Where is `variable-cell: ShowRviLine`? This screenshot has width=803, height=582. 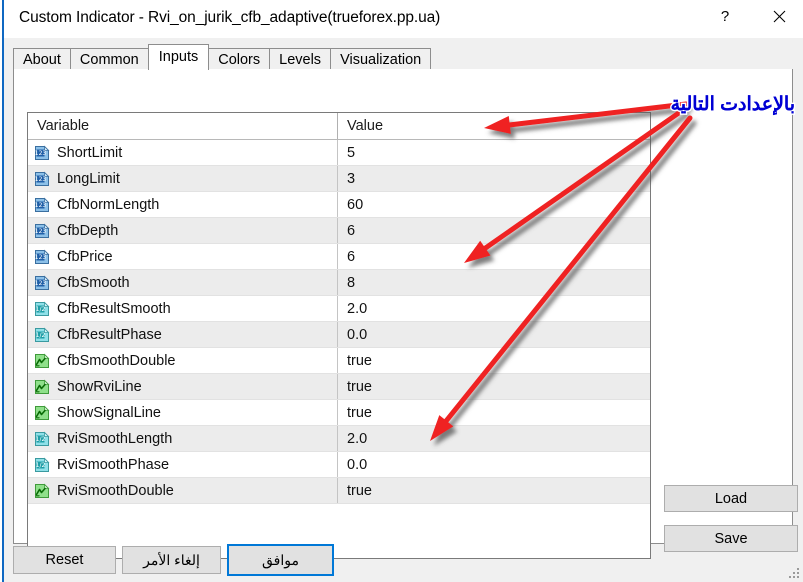 variable-cell: ShowRviLine is located at coordinates (183, 386).